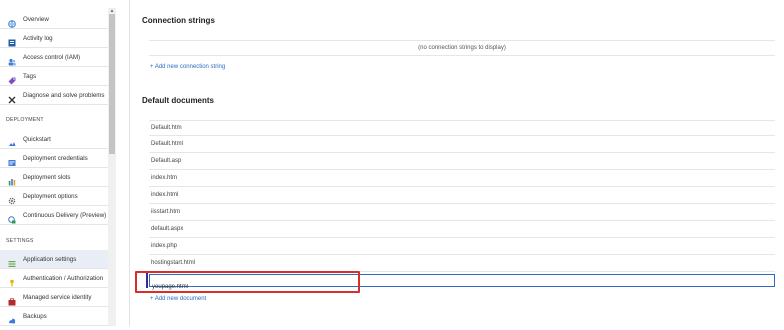 This screenshot has width=784, height=330. Describe the element at coordinates (12, 217) in the screenshot. I see `delivery-icon` at that location.